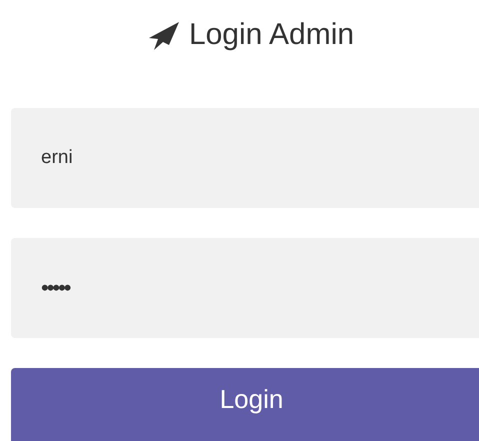  What do you see at coordinates (271, 35) in the screenshot?
I see `login-title: Login Admin` at bounding box center [271, 35].